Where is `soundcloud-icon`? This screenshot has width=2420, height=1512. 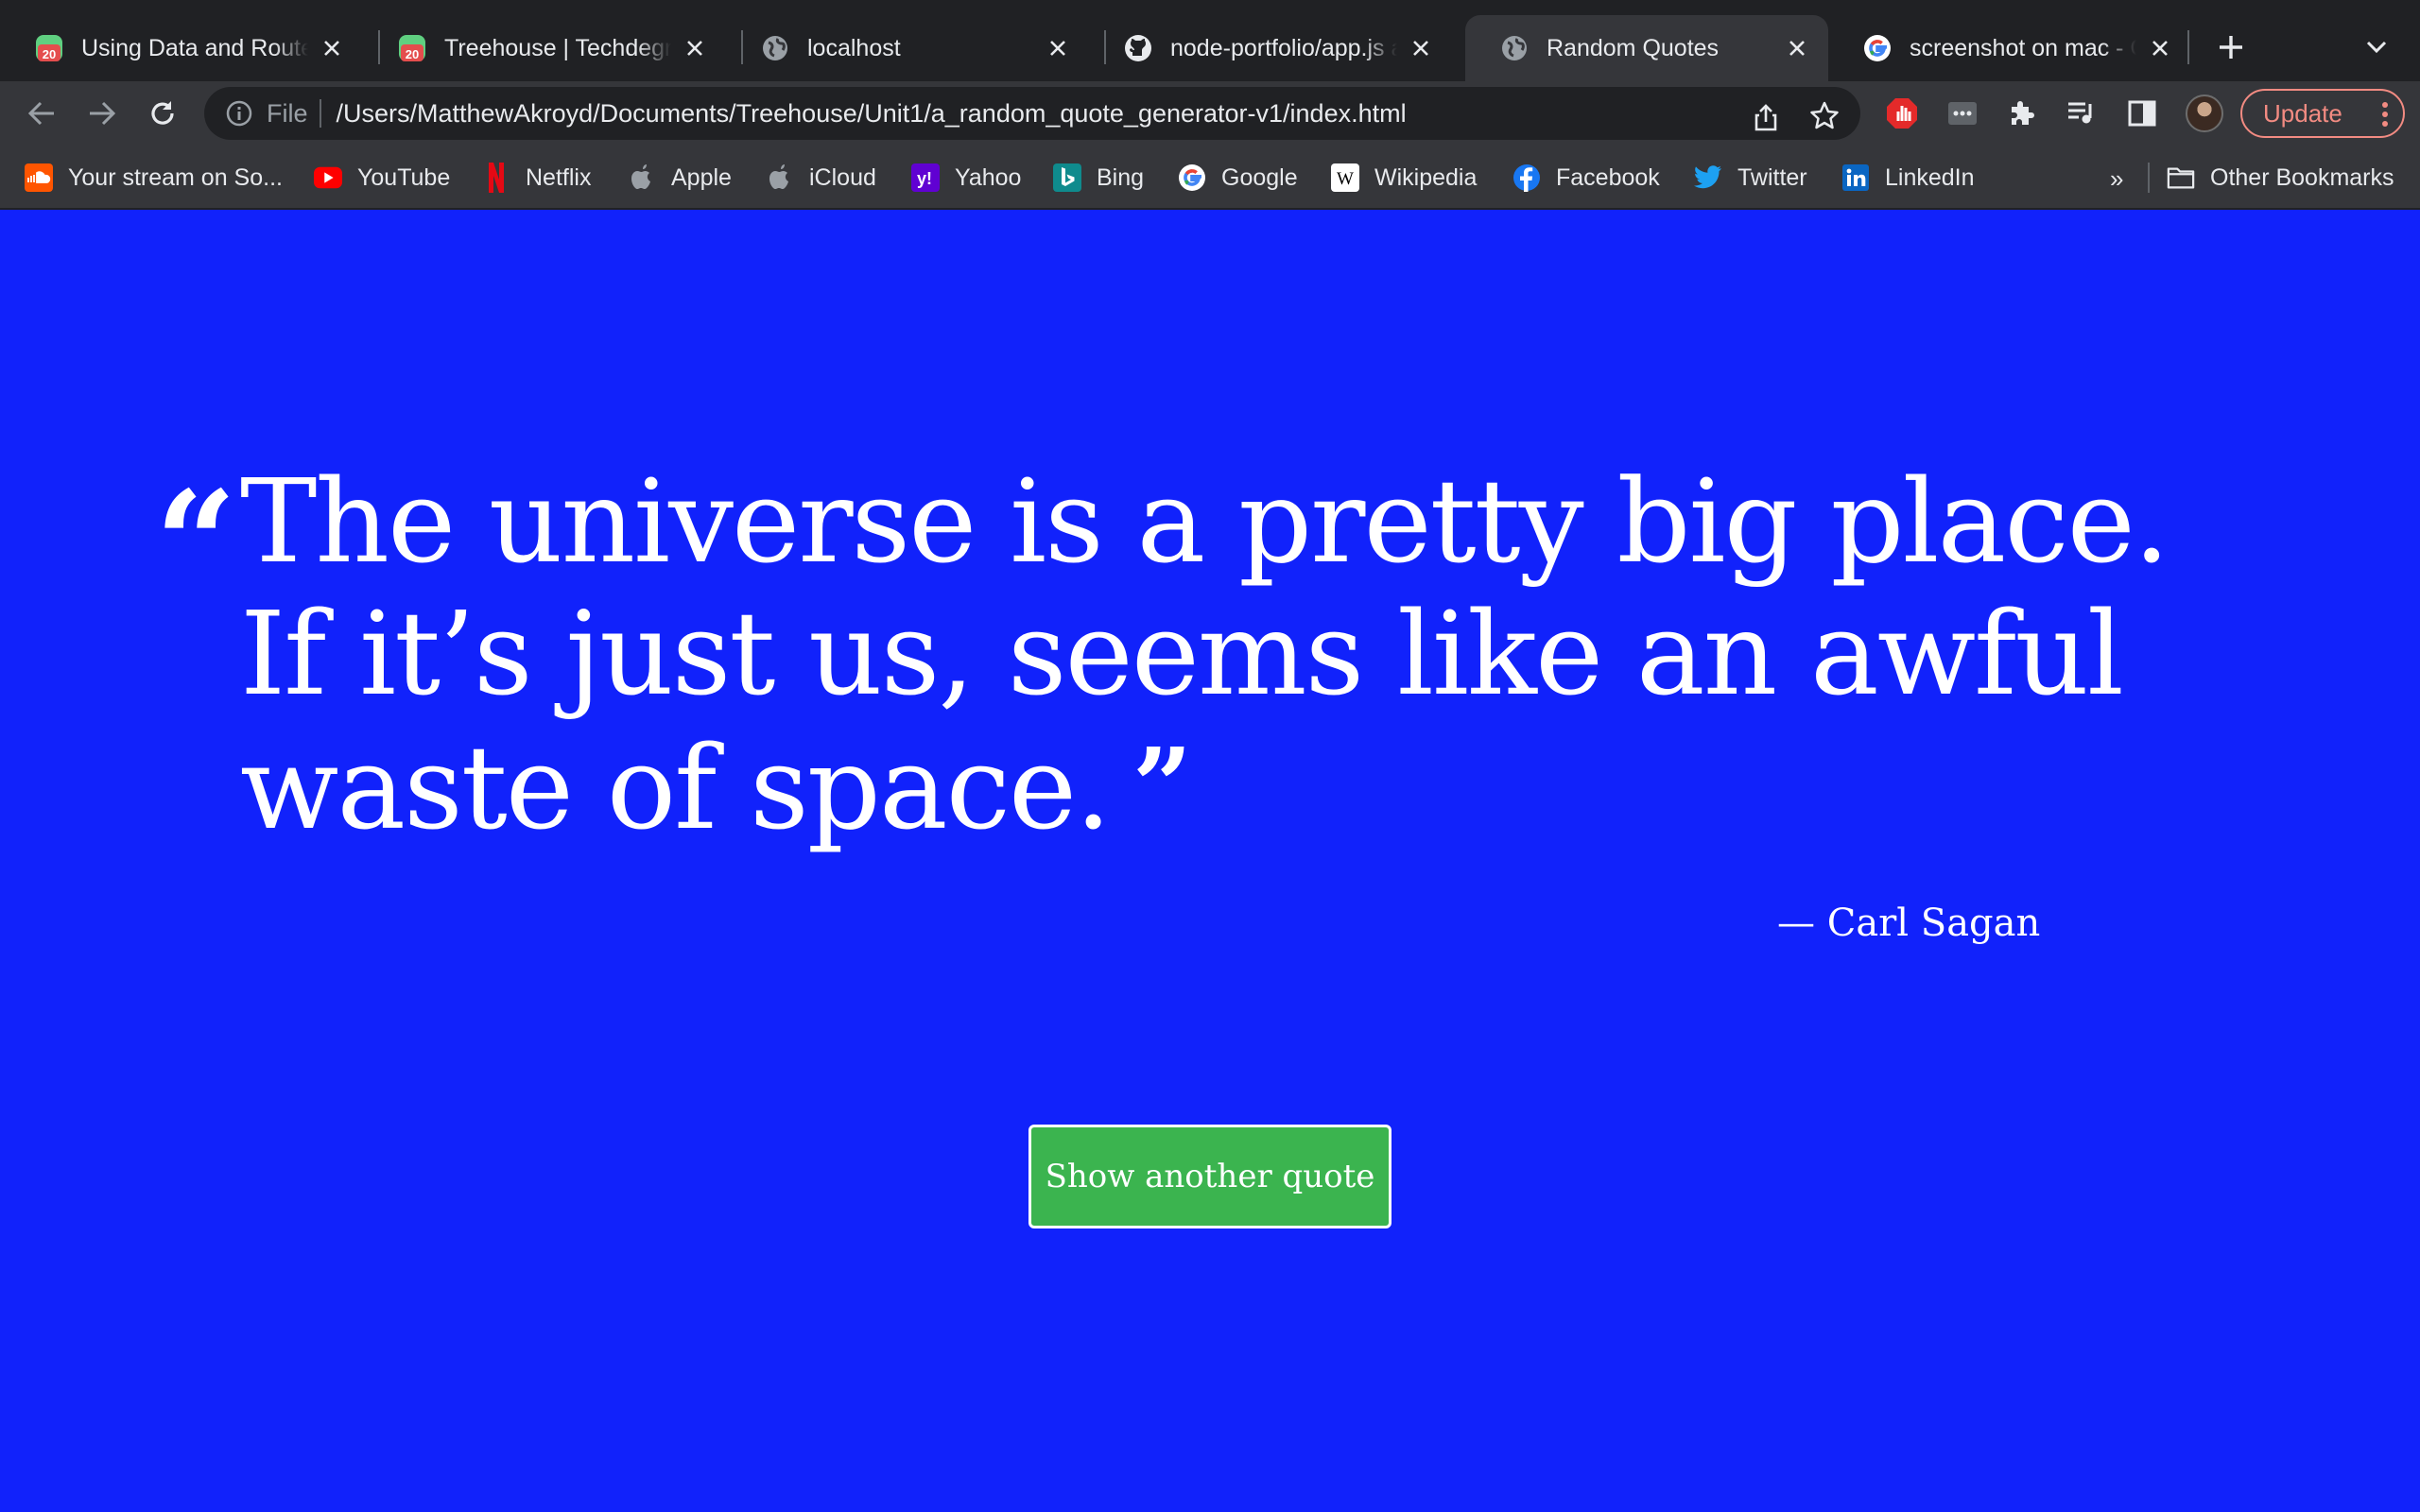
soundcloud-icon is located at coordinates (39, 177).